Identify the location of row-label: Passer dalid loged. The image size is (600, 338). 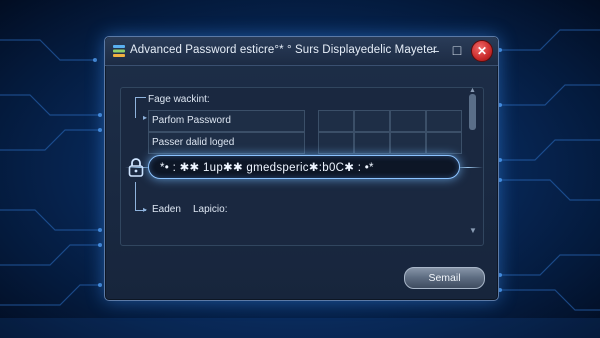
(193, 142).